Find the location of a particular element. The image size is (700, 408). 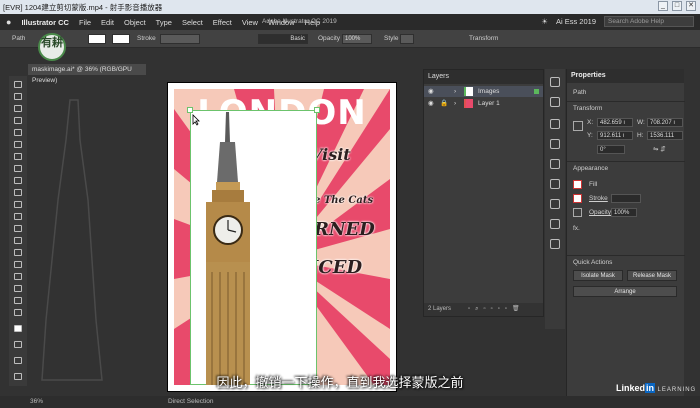

big-ben-image is located at coordinates (228, 248).